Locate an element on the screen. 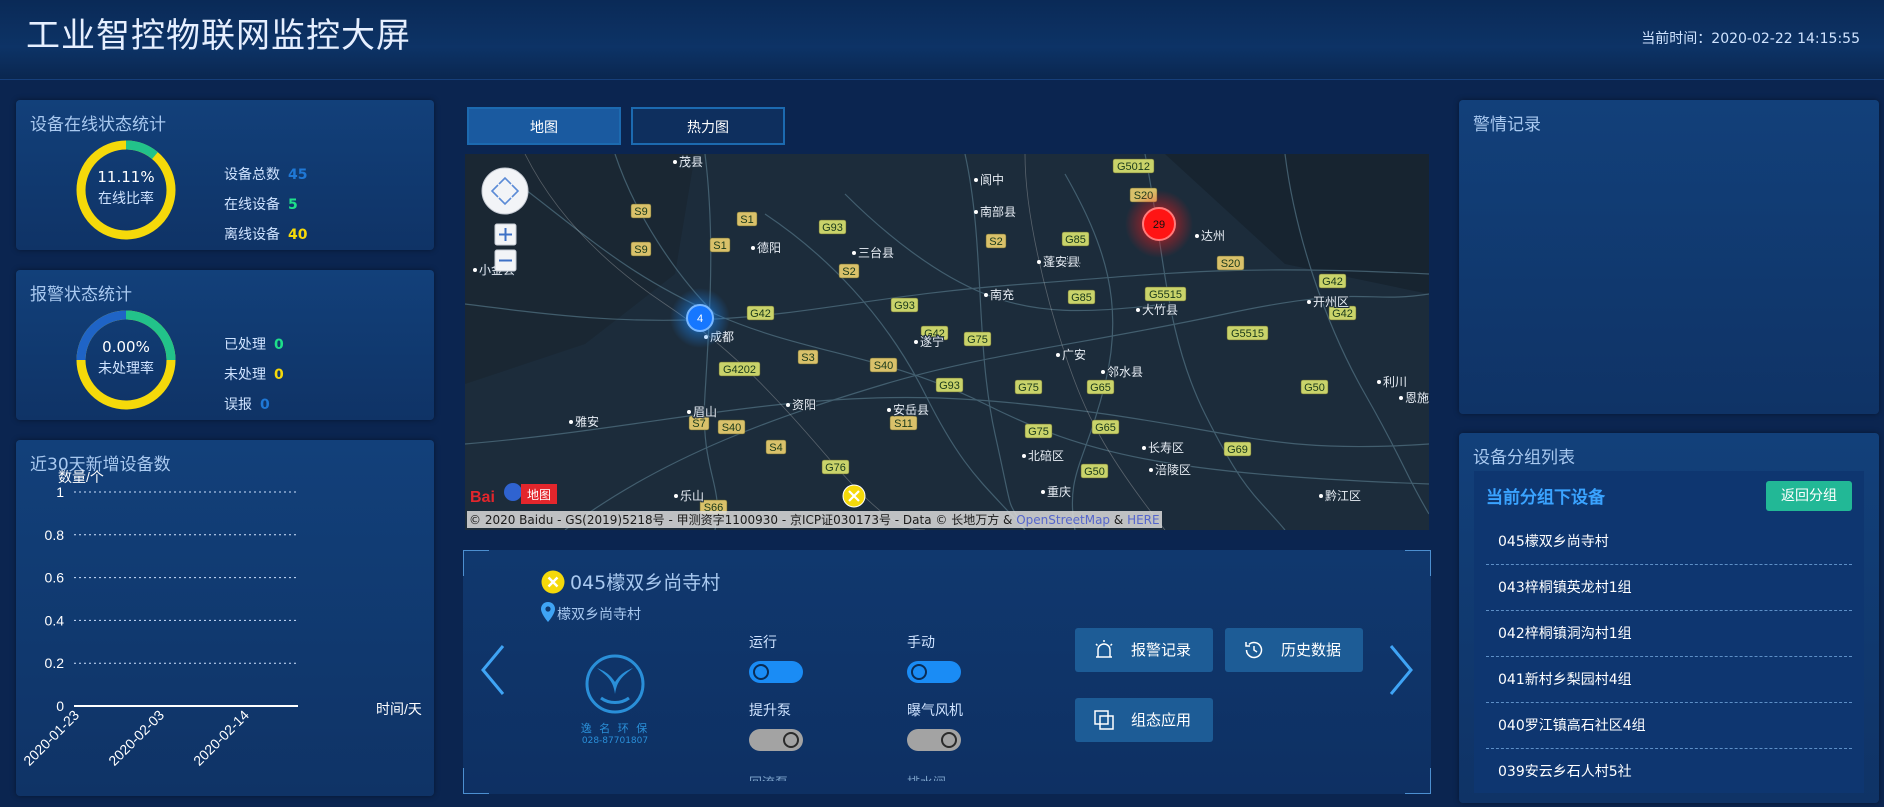 The image size is (1884, 807). switch-manual is located at coordinates (934, 672).